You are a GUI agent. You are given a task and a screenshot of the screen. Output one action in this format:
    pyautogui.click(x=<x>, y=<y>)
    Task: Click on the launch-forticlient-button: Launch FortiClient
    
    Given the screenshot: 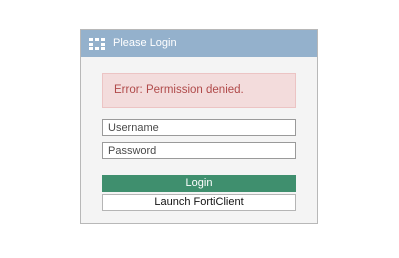 What is the action you would take?
    pyautogui.click(x=199, y=202)
    